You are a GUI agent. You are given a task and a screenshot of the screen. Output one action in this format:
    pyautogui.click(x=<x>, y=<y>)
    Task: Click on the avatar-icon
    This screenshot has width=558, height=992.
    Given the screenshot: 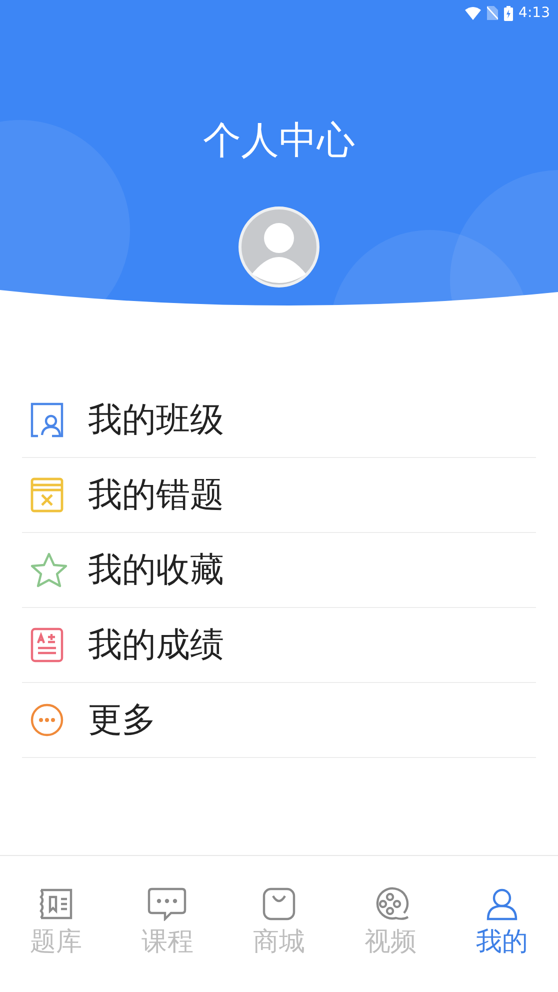 What is the action you would take?
    pyautogui.click(x=279, y=247)
    